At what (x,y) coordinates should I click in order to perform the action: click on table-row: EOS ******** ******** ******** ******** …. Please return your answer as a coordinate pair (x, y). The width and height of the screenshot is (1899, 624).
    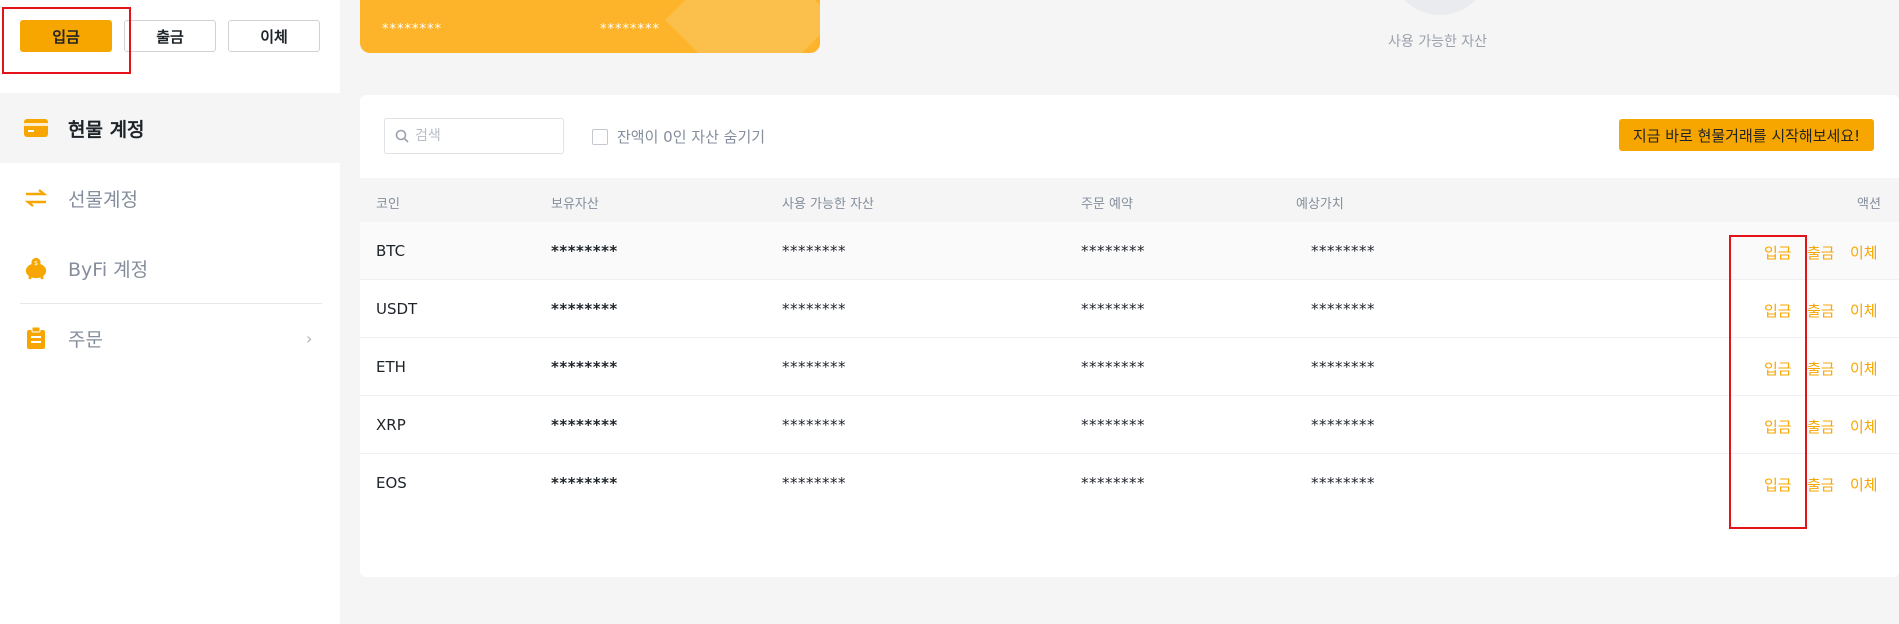
    Looking at the image, I should click on (1129, 483).